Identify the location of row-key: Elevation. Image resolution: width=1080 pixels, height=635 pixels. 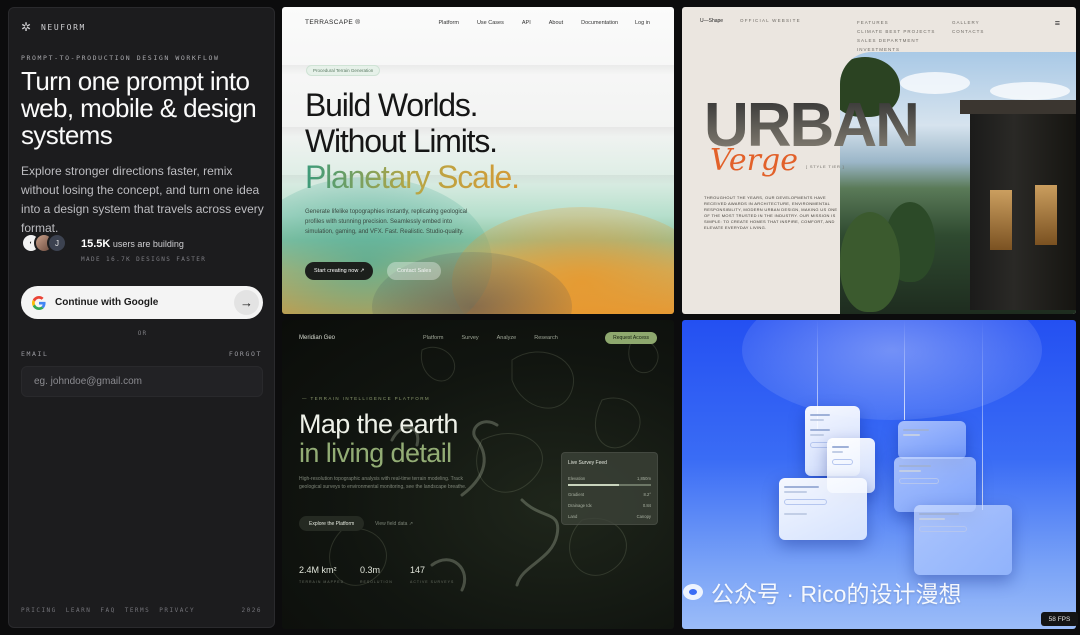
(577, 478).